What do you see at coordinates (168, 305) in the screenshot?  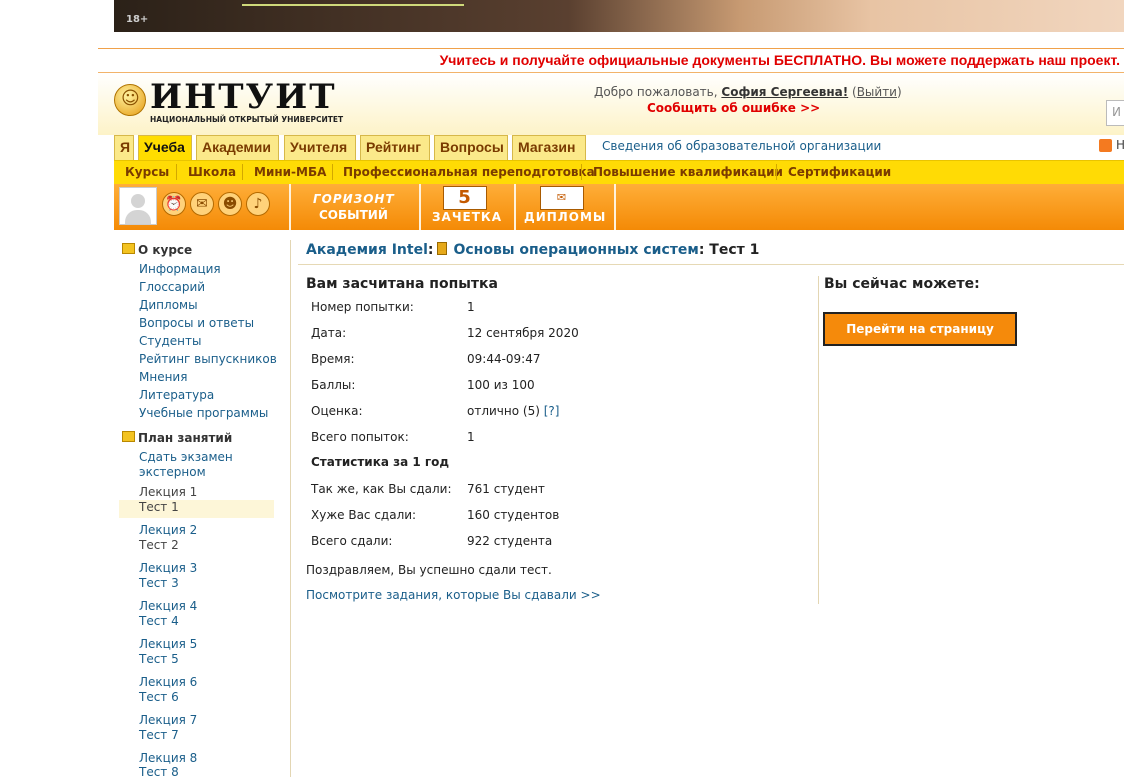 I see `sidebar-item-diplomas: Дипломы` at bounding box center [168, 305].